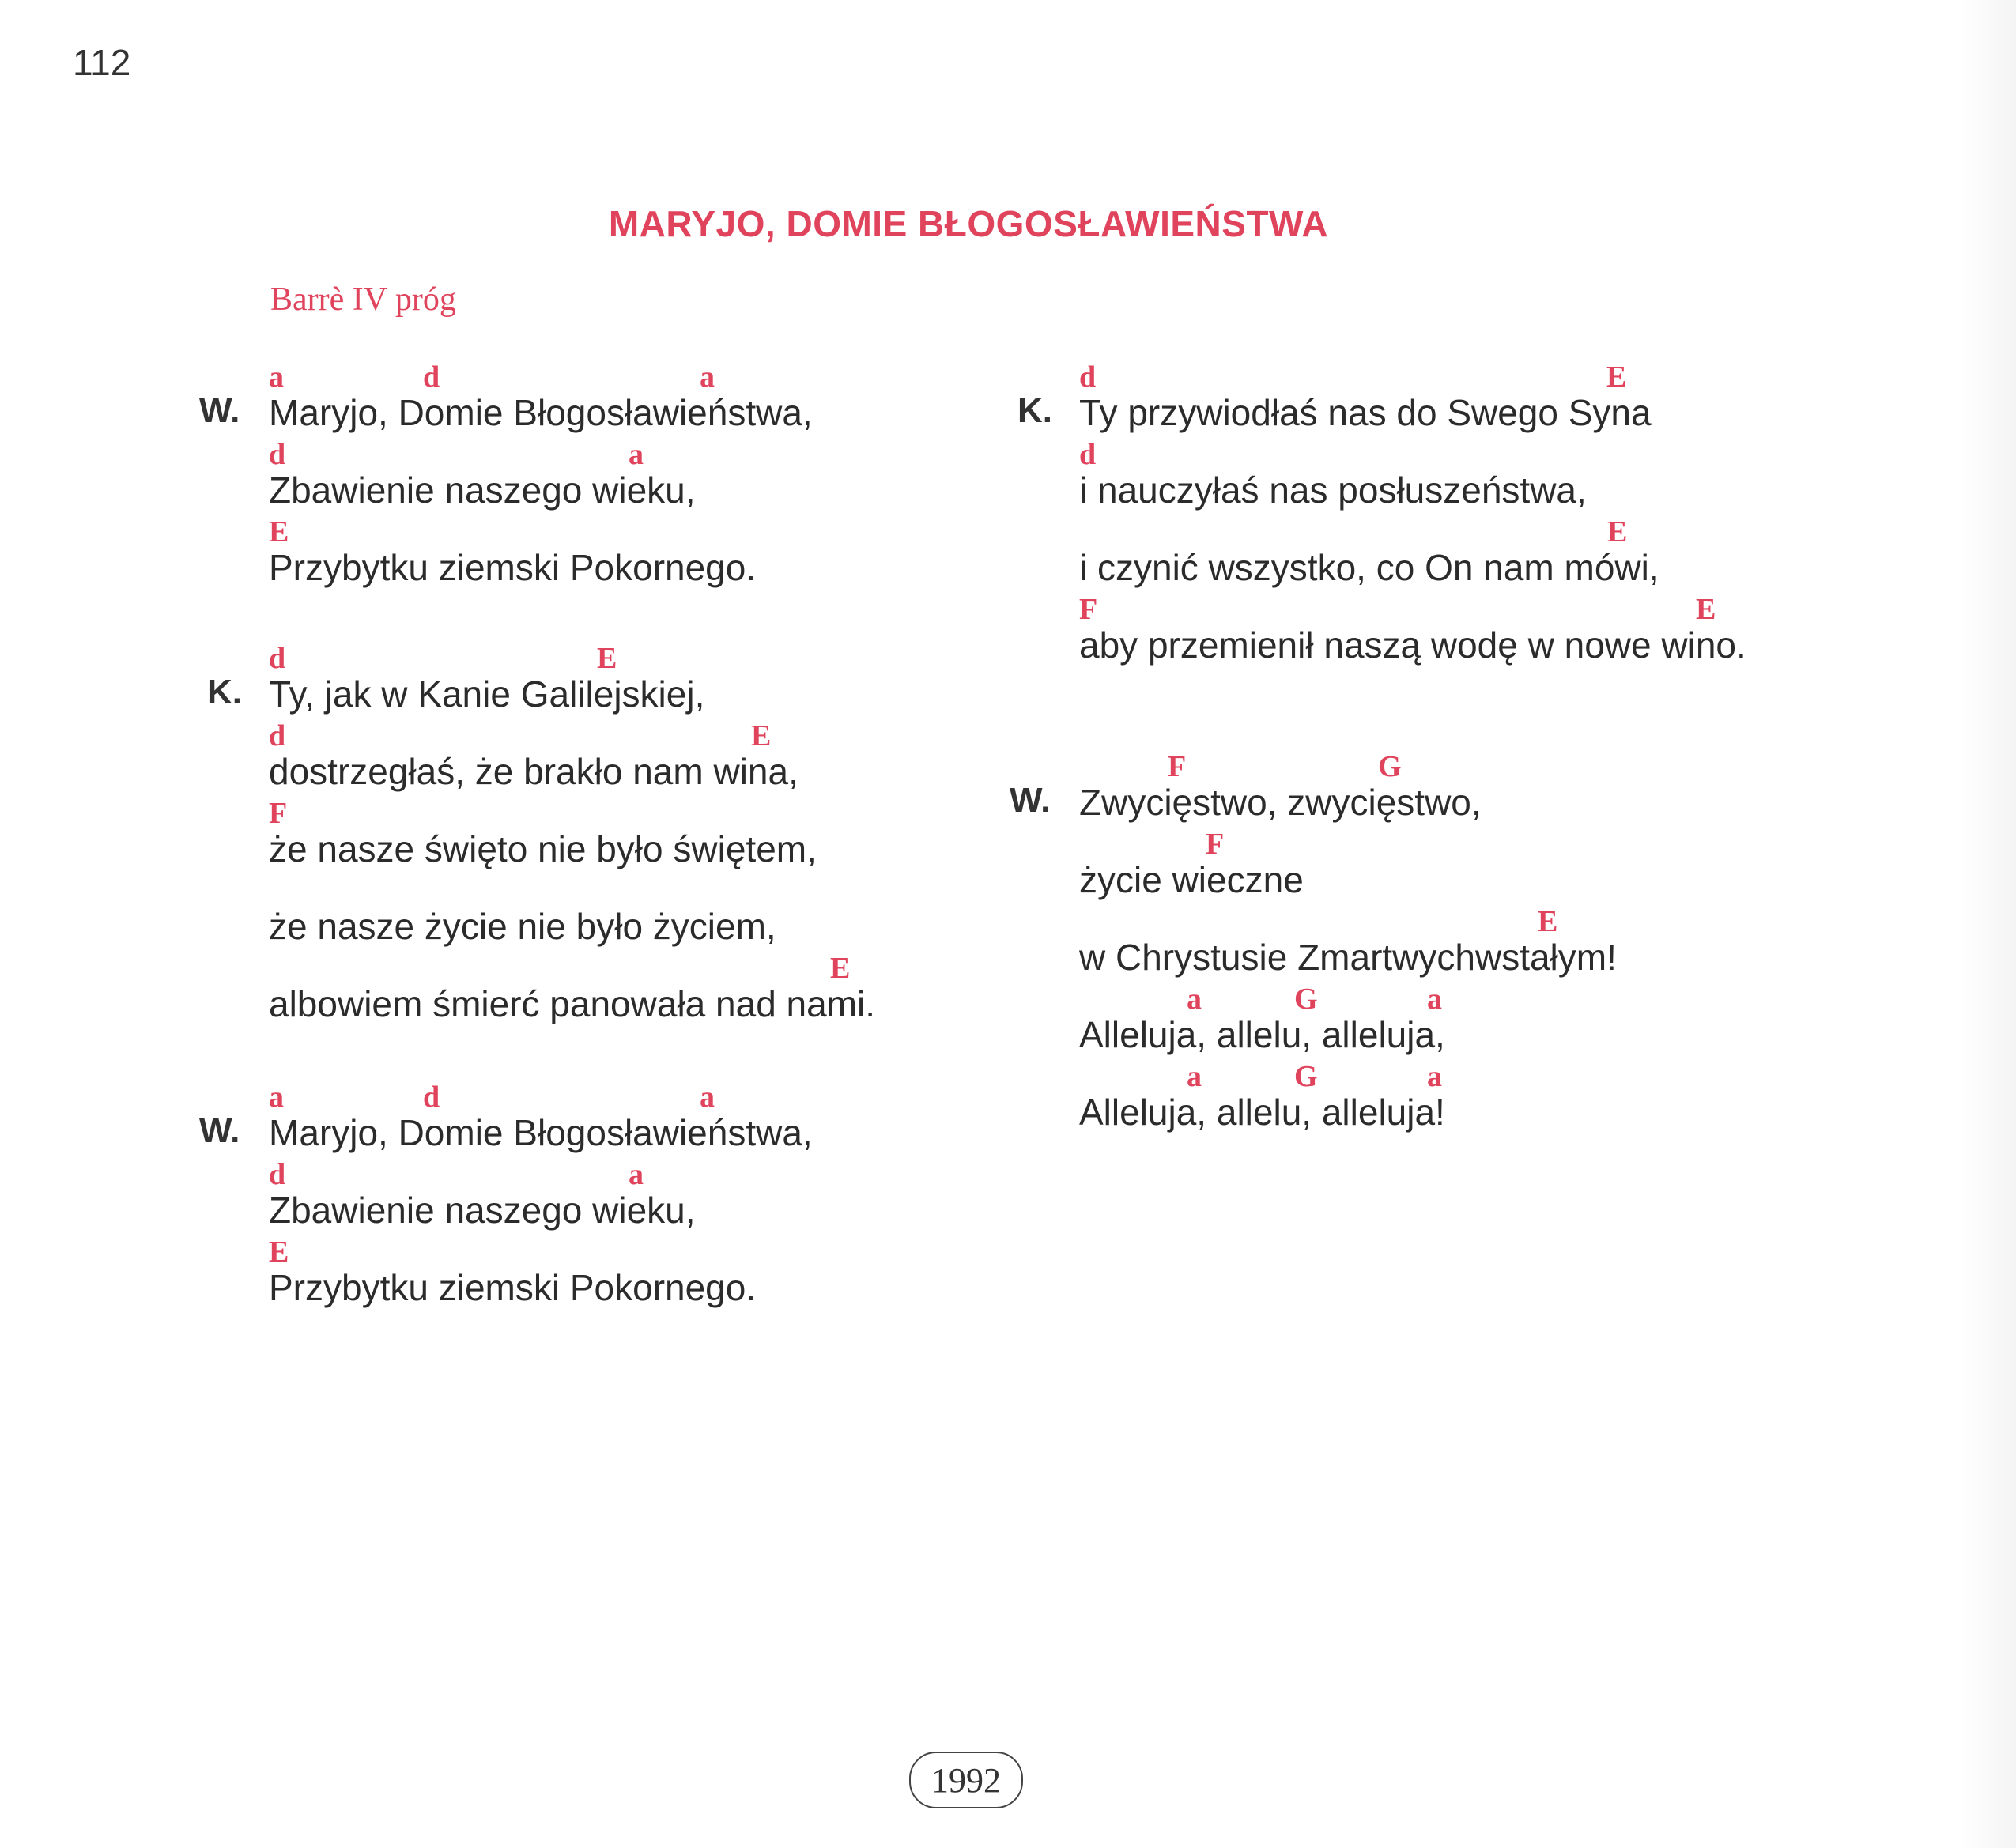  Describe the element at coordinates (1191, 879) in the screenshot. I see `lyric-text: życie wieczne` at that location.